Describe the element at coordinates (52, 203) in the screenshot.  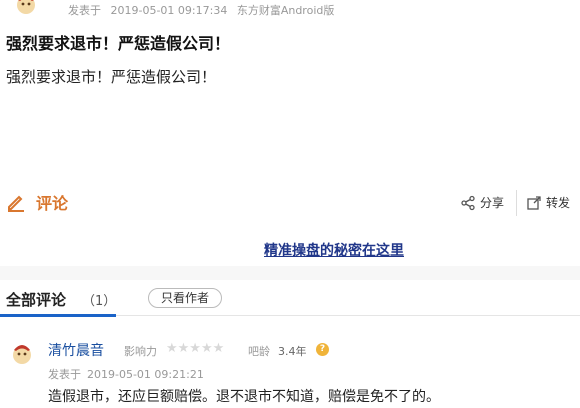
I see `comment-label: 评论` at that location.